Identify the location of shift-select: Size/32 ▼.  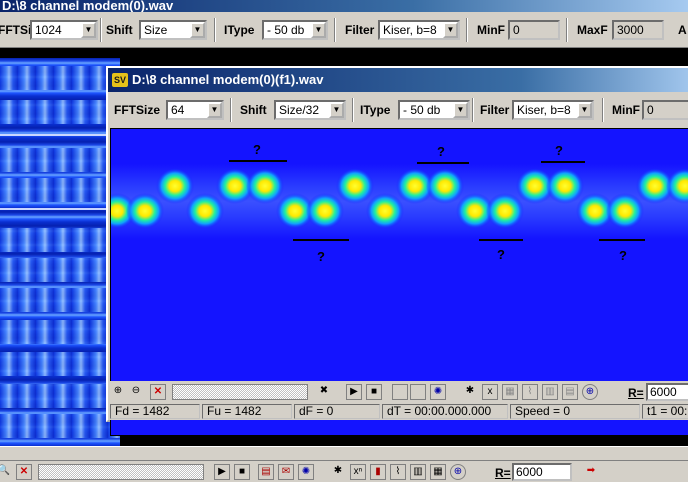
(310, 110).